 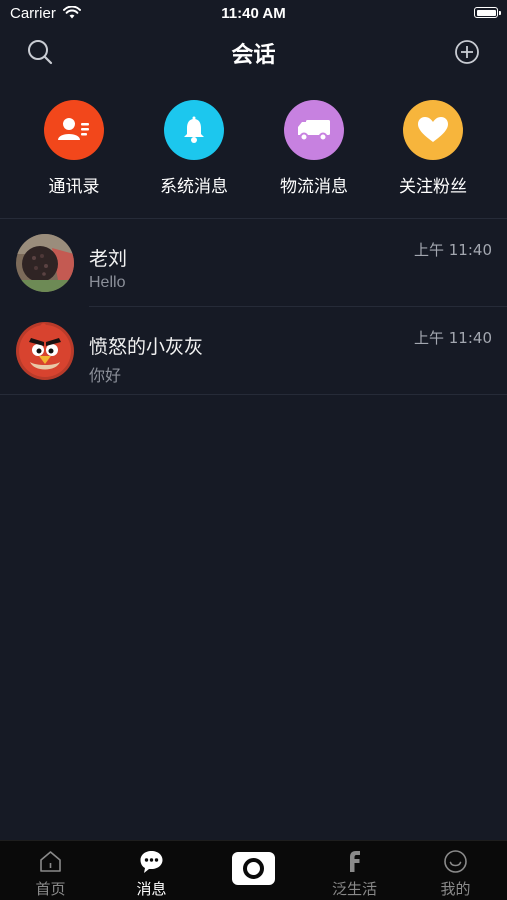 I want to click on tab-profile: 我的, so click(x=455, y=870).